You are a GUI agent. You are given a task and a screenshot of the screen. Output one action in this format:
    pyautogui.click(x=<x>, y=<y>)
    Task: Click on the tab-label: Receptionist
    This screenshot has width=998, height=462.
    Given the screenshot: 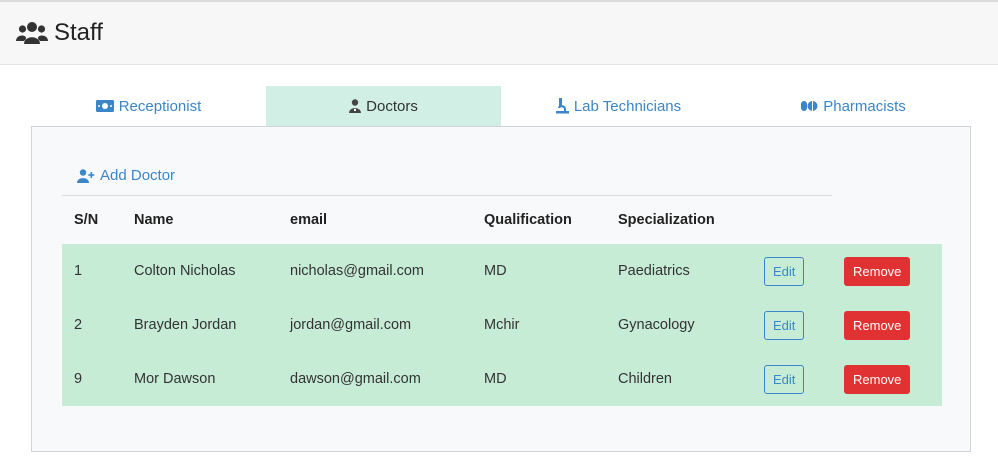 What is the action you would take?
    pyautogui.click(x=160, y=106)
    